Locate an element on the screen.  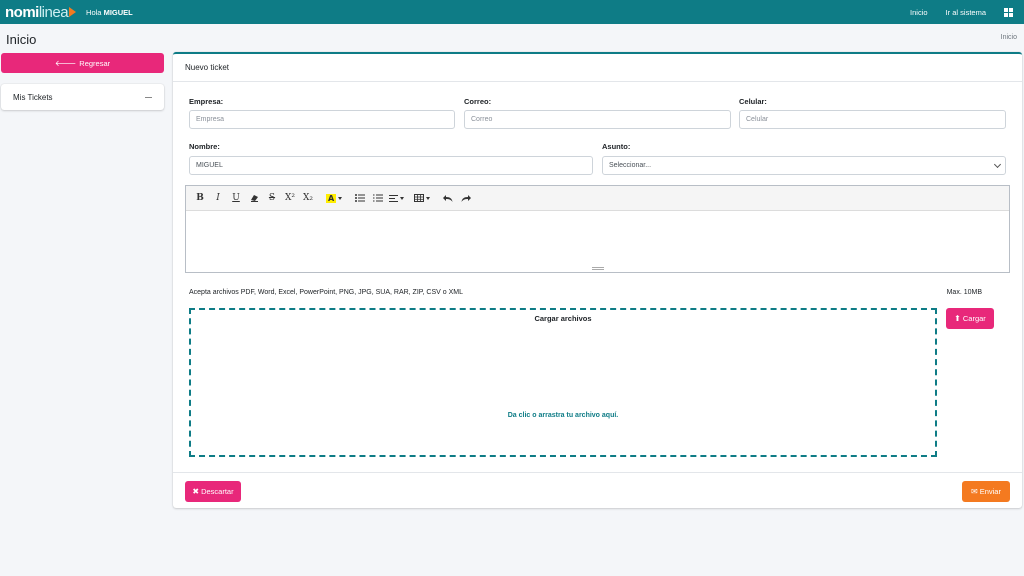
upload-button: ⬆ Cargar is located at coordinates (970, 318).